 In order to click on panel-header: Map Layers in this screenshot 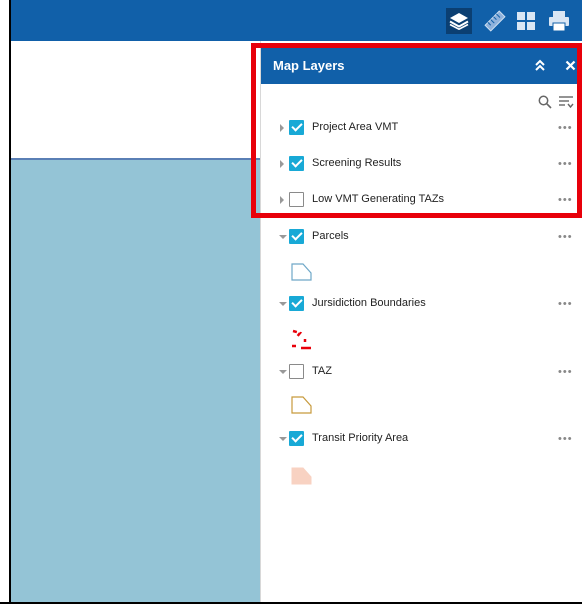, I will do `click(421, 66)`.